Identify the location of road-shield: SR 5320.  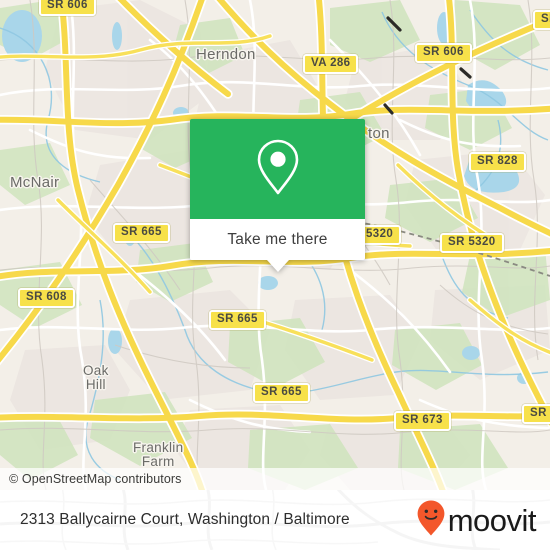
(472, 243).